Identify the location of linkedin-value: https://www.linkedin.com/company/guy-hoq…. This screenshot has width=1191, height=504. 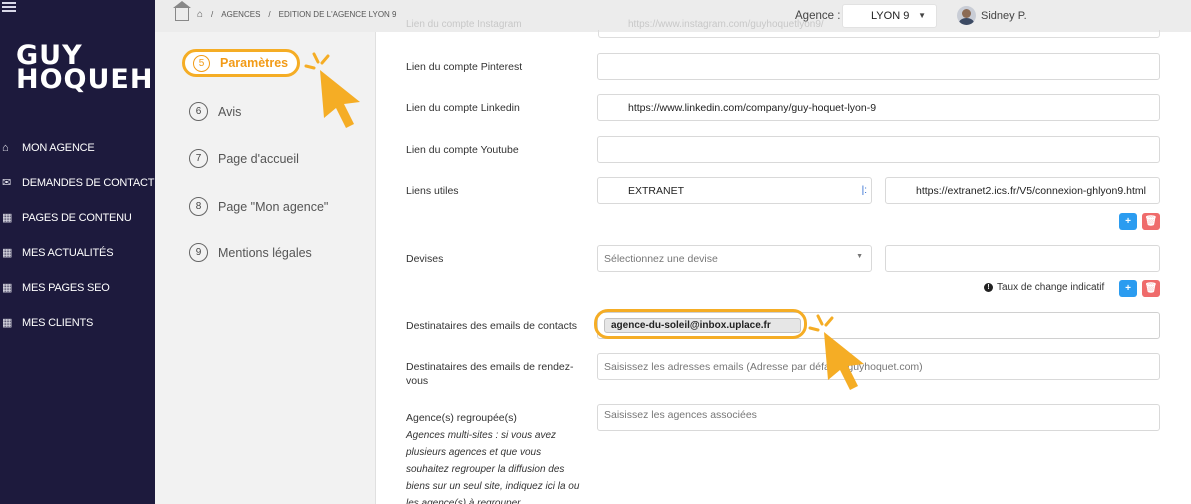
(752, 107).